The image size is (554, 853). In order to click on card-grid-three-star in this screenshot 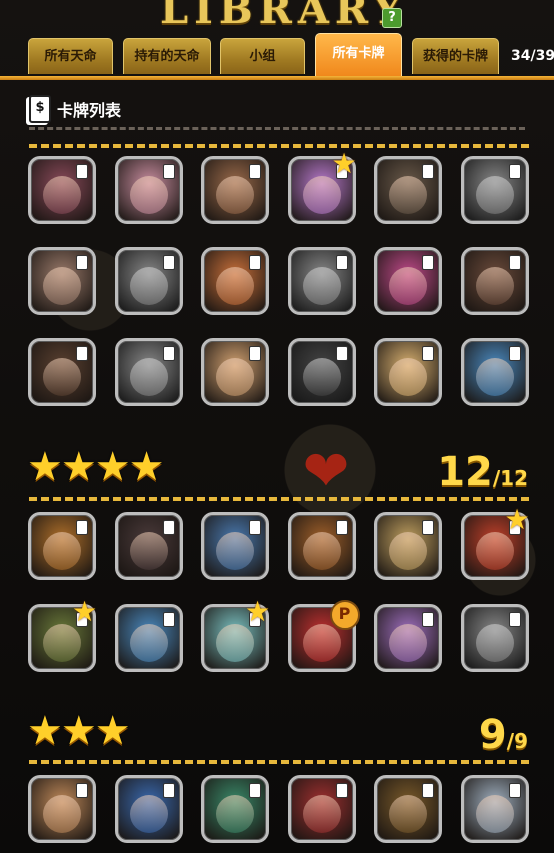, I will do `click(278, 809)`.